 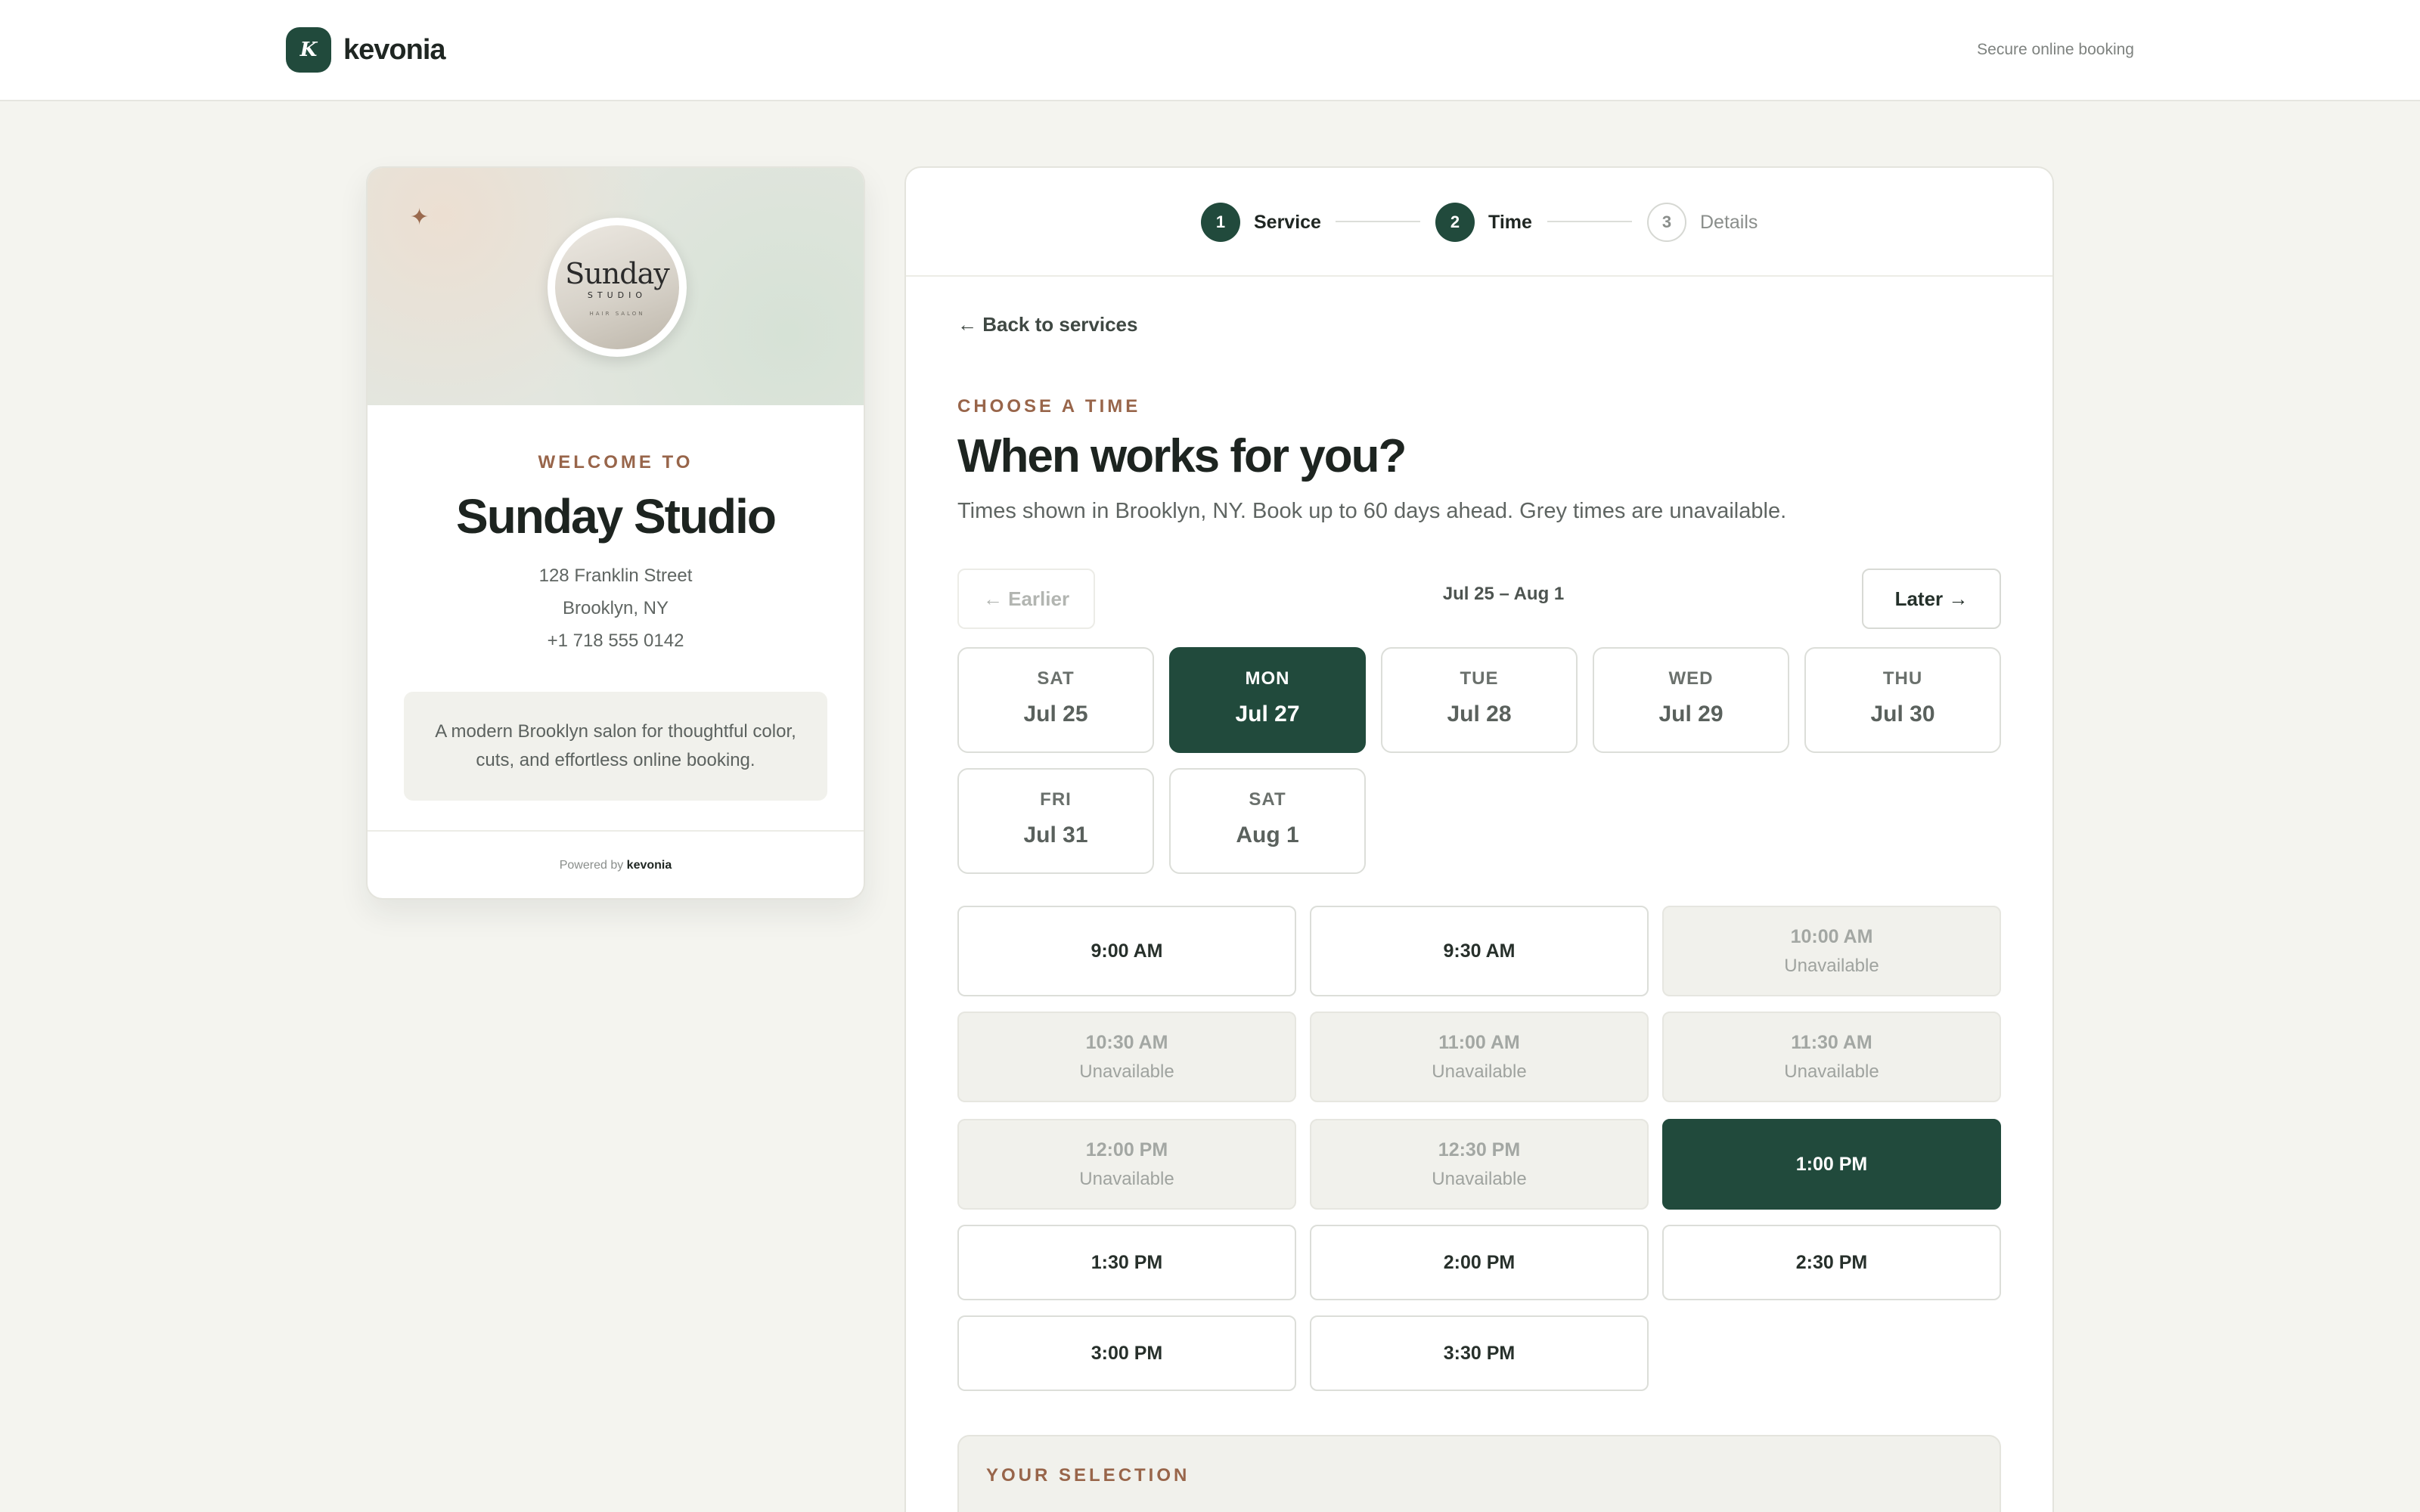 I want to click on step-label: Time, so click(x=1510, y=222).